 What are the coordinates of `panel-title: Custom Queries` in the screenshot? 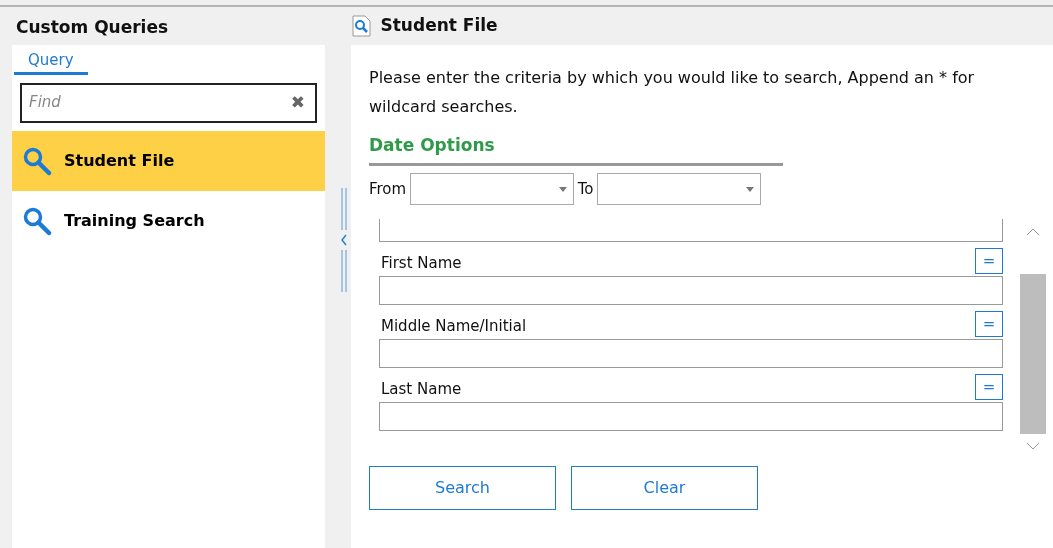 It's located at (92, 27).